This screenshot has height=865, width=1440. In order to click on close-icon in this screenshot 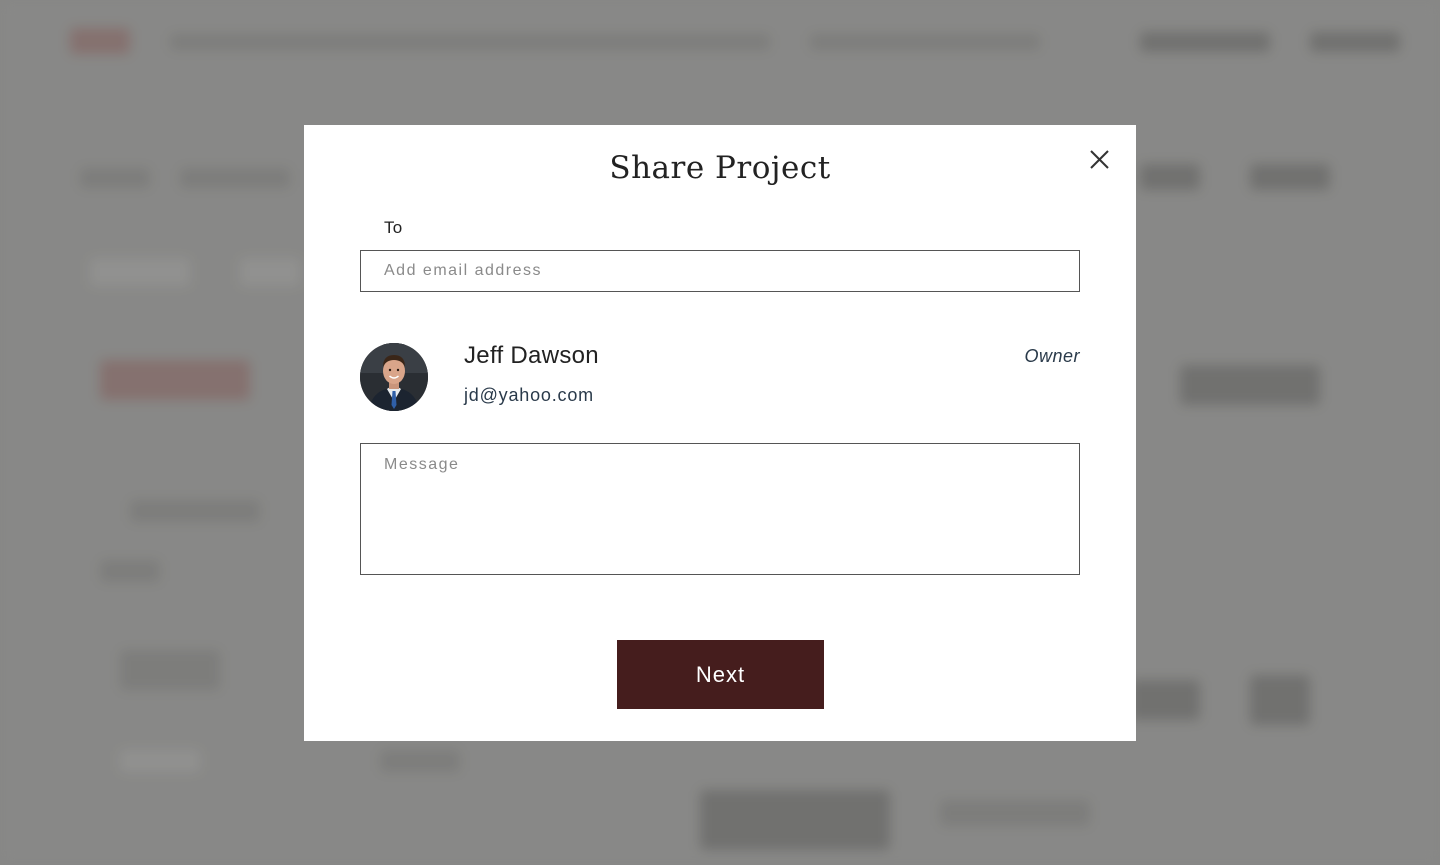, I will do `click(1099, 159)`.